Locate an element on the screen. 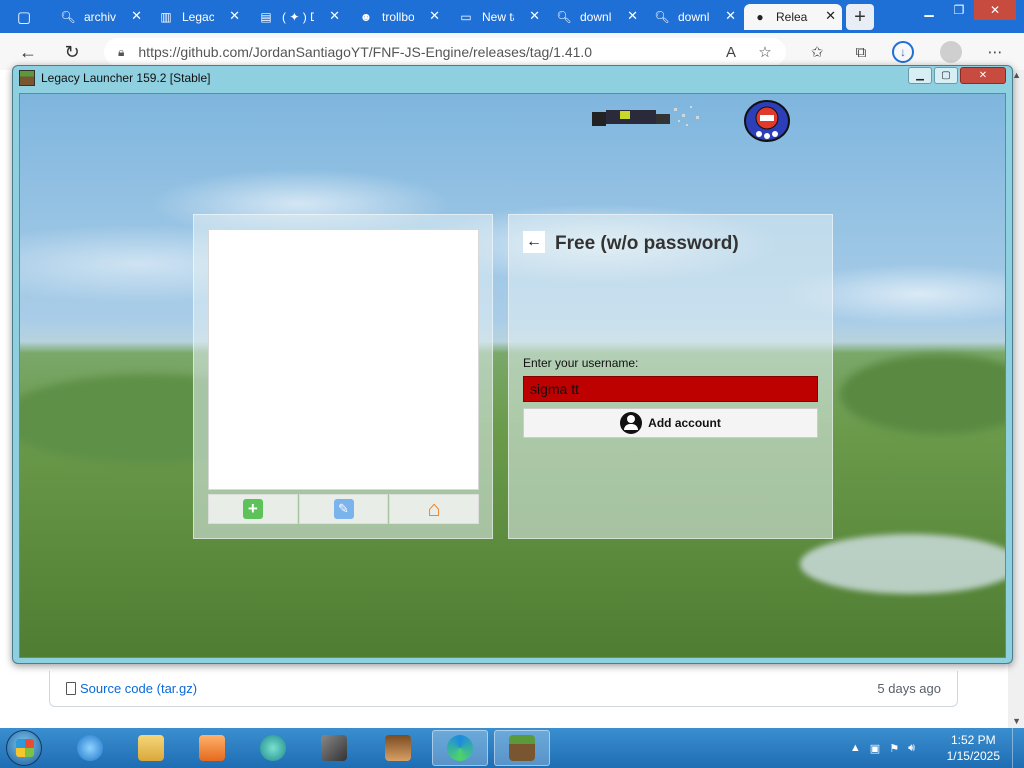  windows-taskbar: ▲ ▣ ⚑ 🔊︎ 1:52 PM 1/15/2025 is located at coordinates (512, 748).